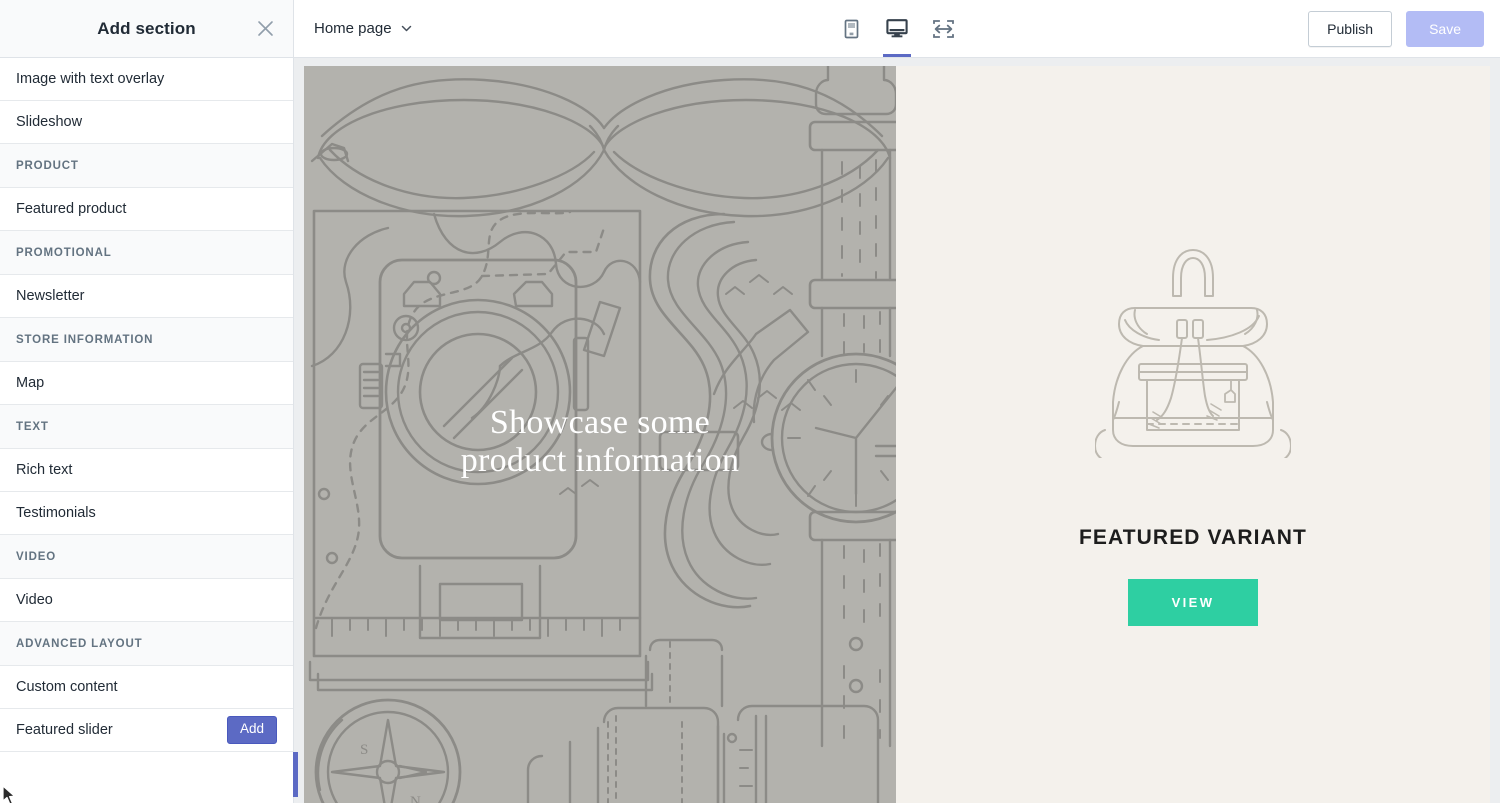 The height and width of the screenshot is (803, 1500). I want to click on page-selector: Home page, so click(363, 28).